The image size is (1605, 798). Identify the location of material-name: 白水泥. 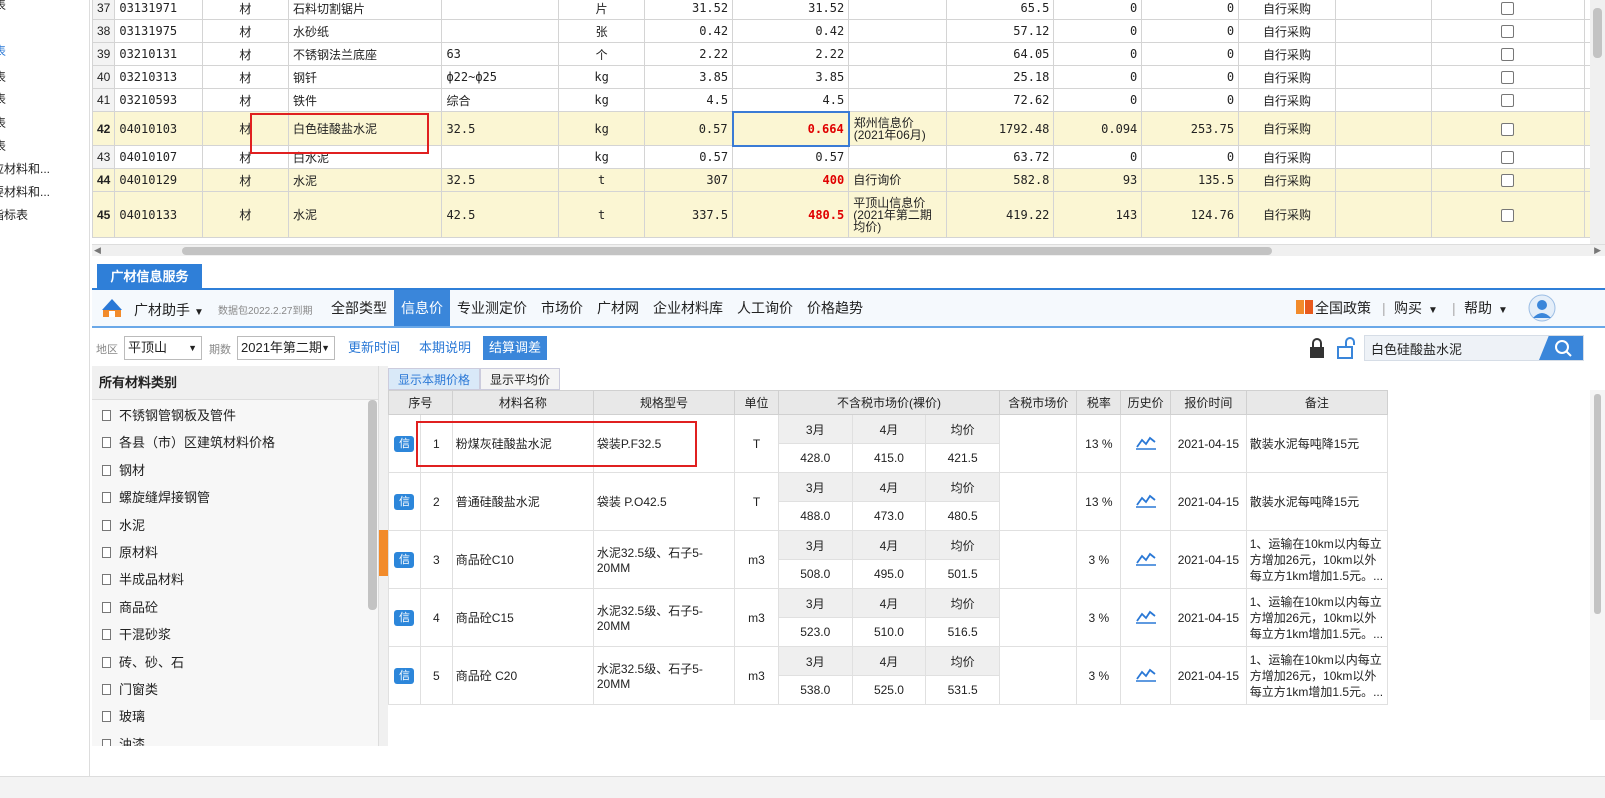
(365, 157).